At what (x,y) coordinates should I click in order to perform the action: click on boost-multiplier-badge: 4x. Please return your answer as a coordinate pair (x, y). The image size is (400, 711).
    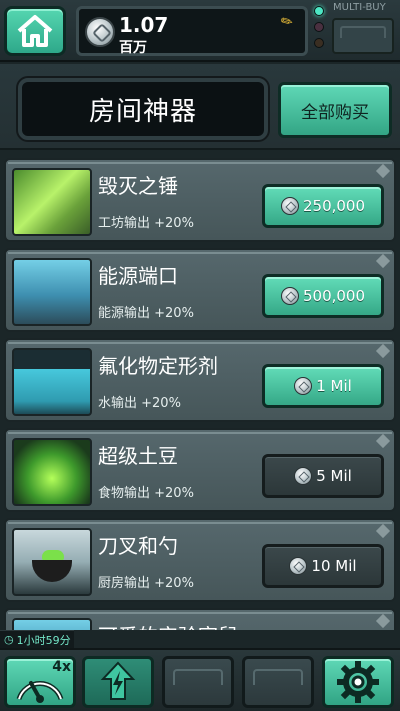
    Looking at the image, I should click on (61, 667).